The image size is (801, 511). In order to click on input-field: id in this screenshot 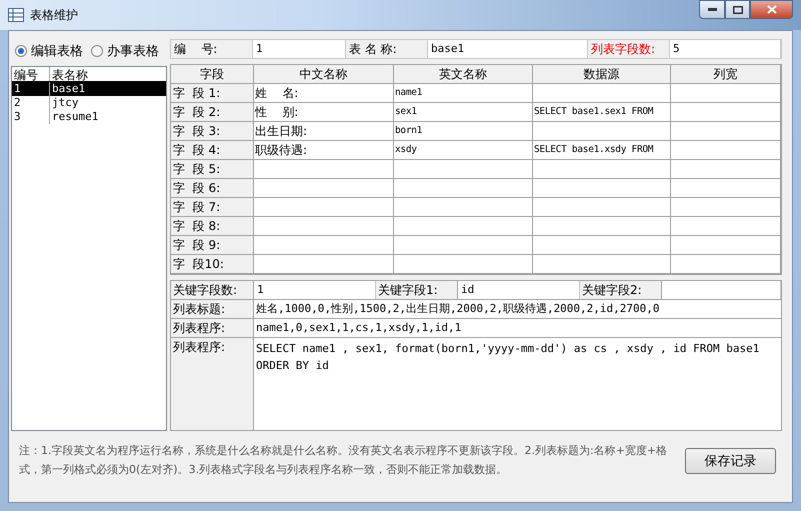, I will do `click(519, 290)`.